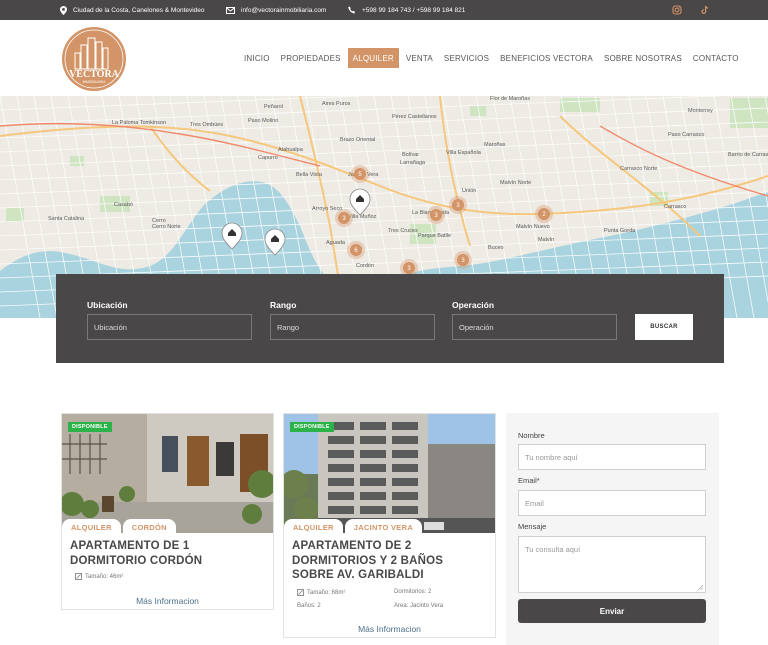 The width and height of the screenshot is (768, 645). What do you see at coordinates (326, 592) in the screenshot?
I see `size-value: Tamaño: 68m²` at bounding box center [326, 592].